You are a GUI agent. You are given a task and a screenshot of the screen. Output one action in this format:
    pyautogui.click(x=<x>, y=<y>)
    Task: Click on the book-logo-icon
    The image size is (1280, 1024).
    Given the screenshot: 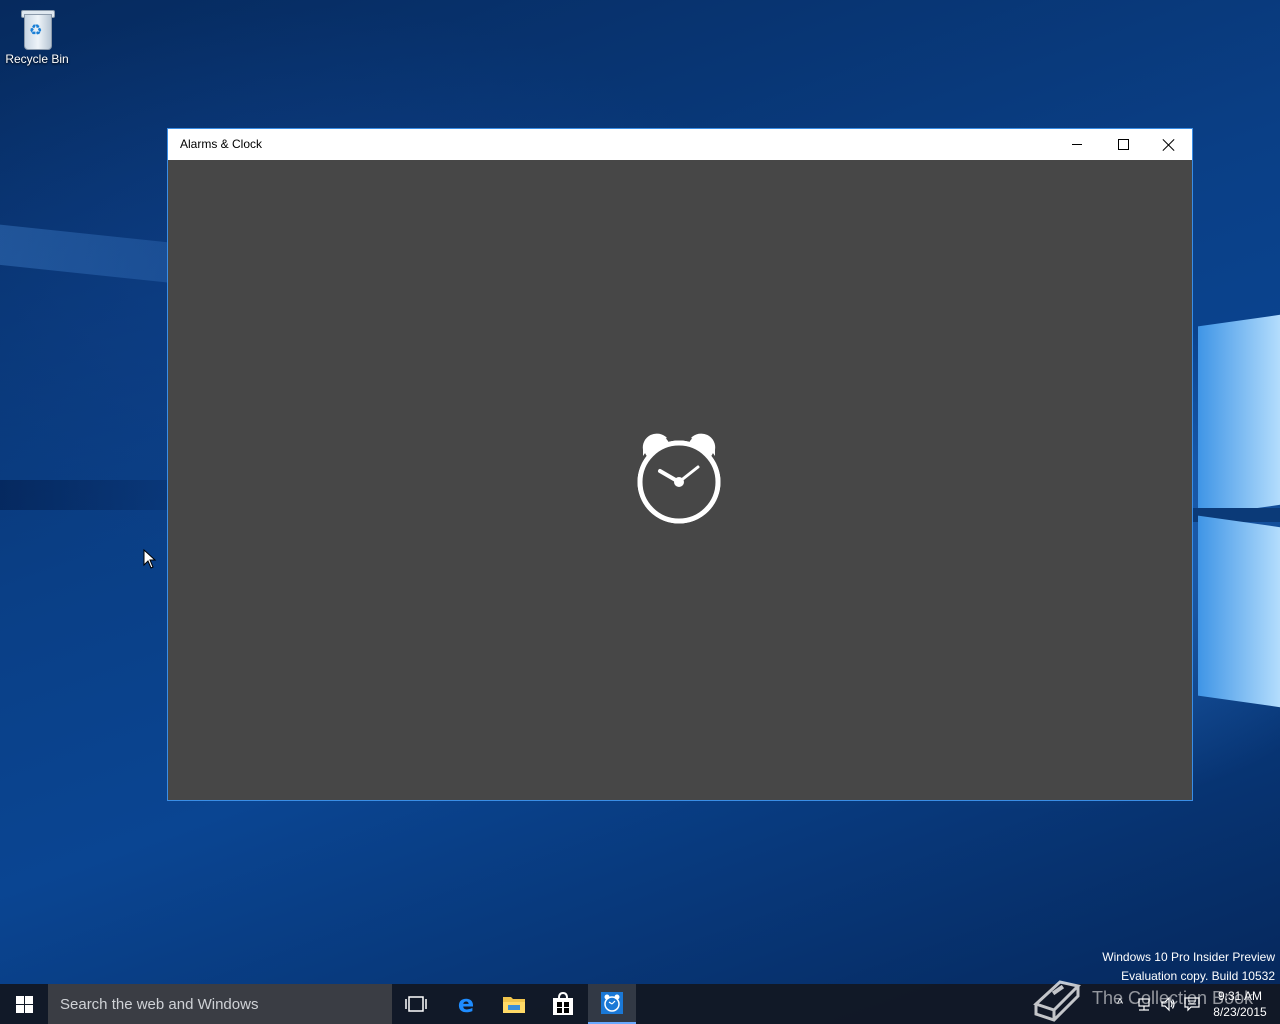 What is the action you would take?
    pyautogui.click(x=1057, y=1001)
    